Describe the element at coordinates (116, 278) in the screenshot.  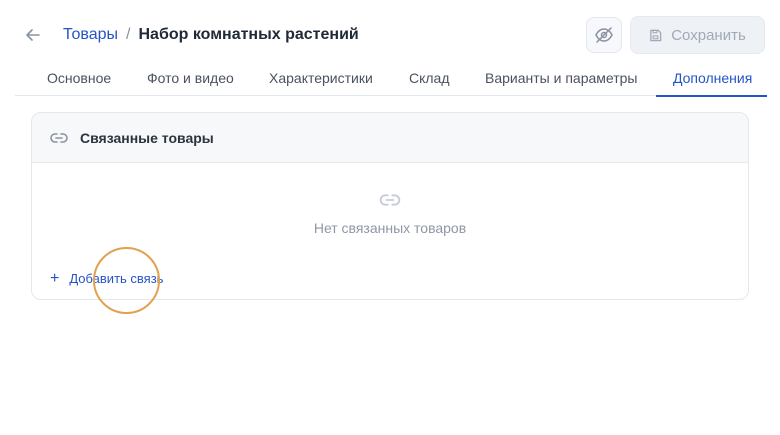
I see `add-relation-label: Добавить связь` at that location.